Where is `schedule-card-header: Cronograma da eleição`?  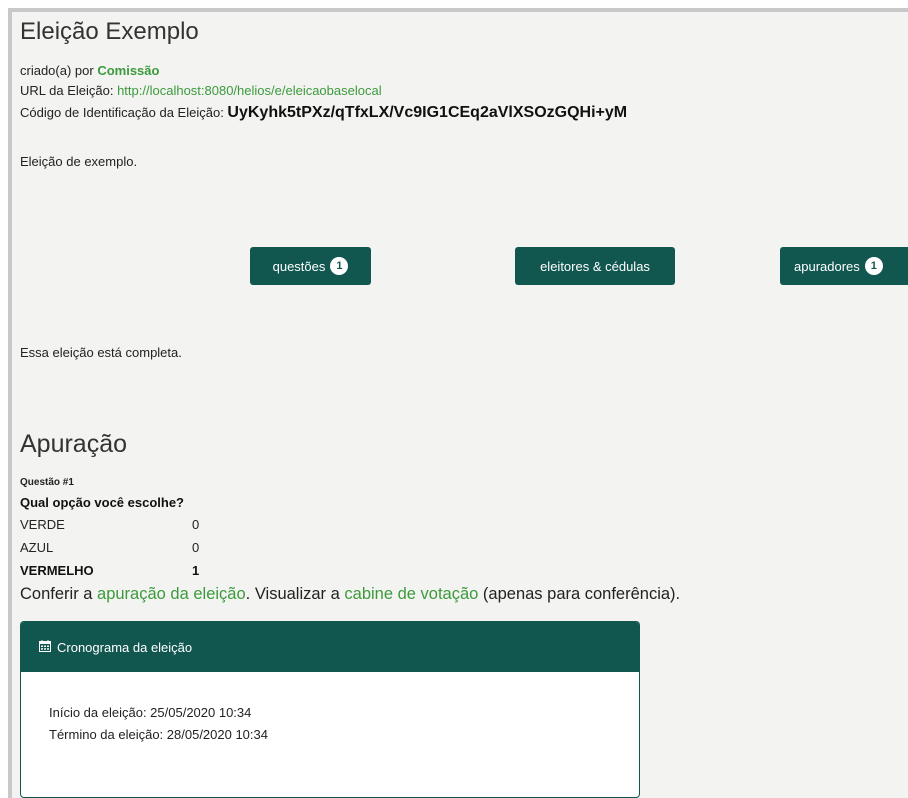 schedule-card-header: Cronograma da eleição is located at coordinates (330, 647).